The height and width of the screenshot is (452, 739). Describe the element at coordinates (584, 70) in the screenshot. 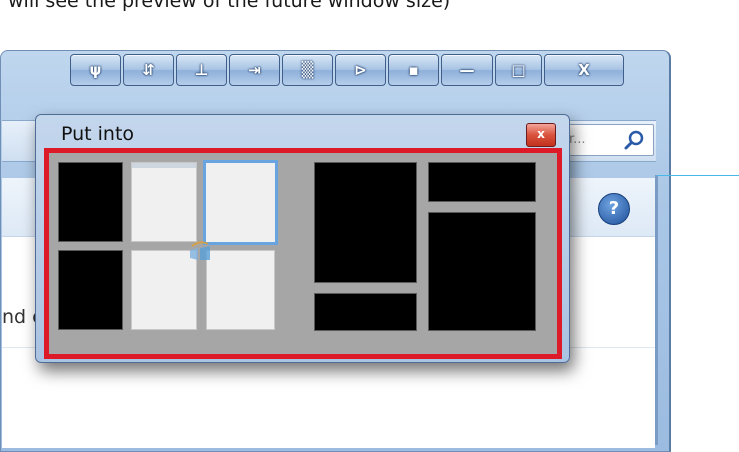

I see `close-button: X` at that location.